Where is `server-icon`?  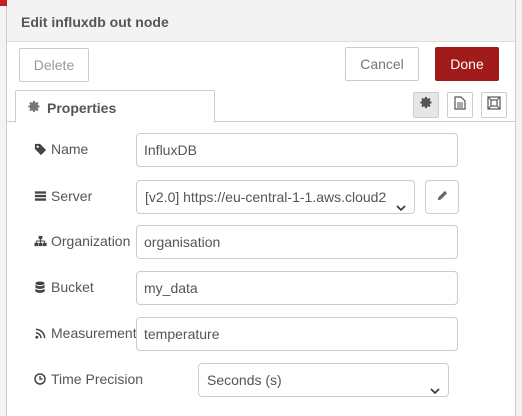
server-icon is located at coordinates (40, 196).